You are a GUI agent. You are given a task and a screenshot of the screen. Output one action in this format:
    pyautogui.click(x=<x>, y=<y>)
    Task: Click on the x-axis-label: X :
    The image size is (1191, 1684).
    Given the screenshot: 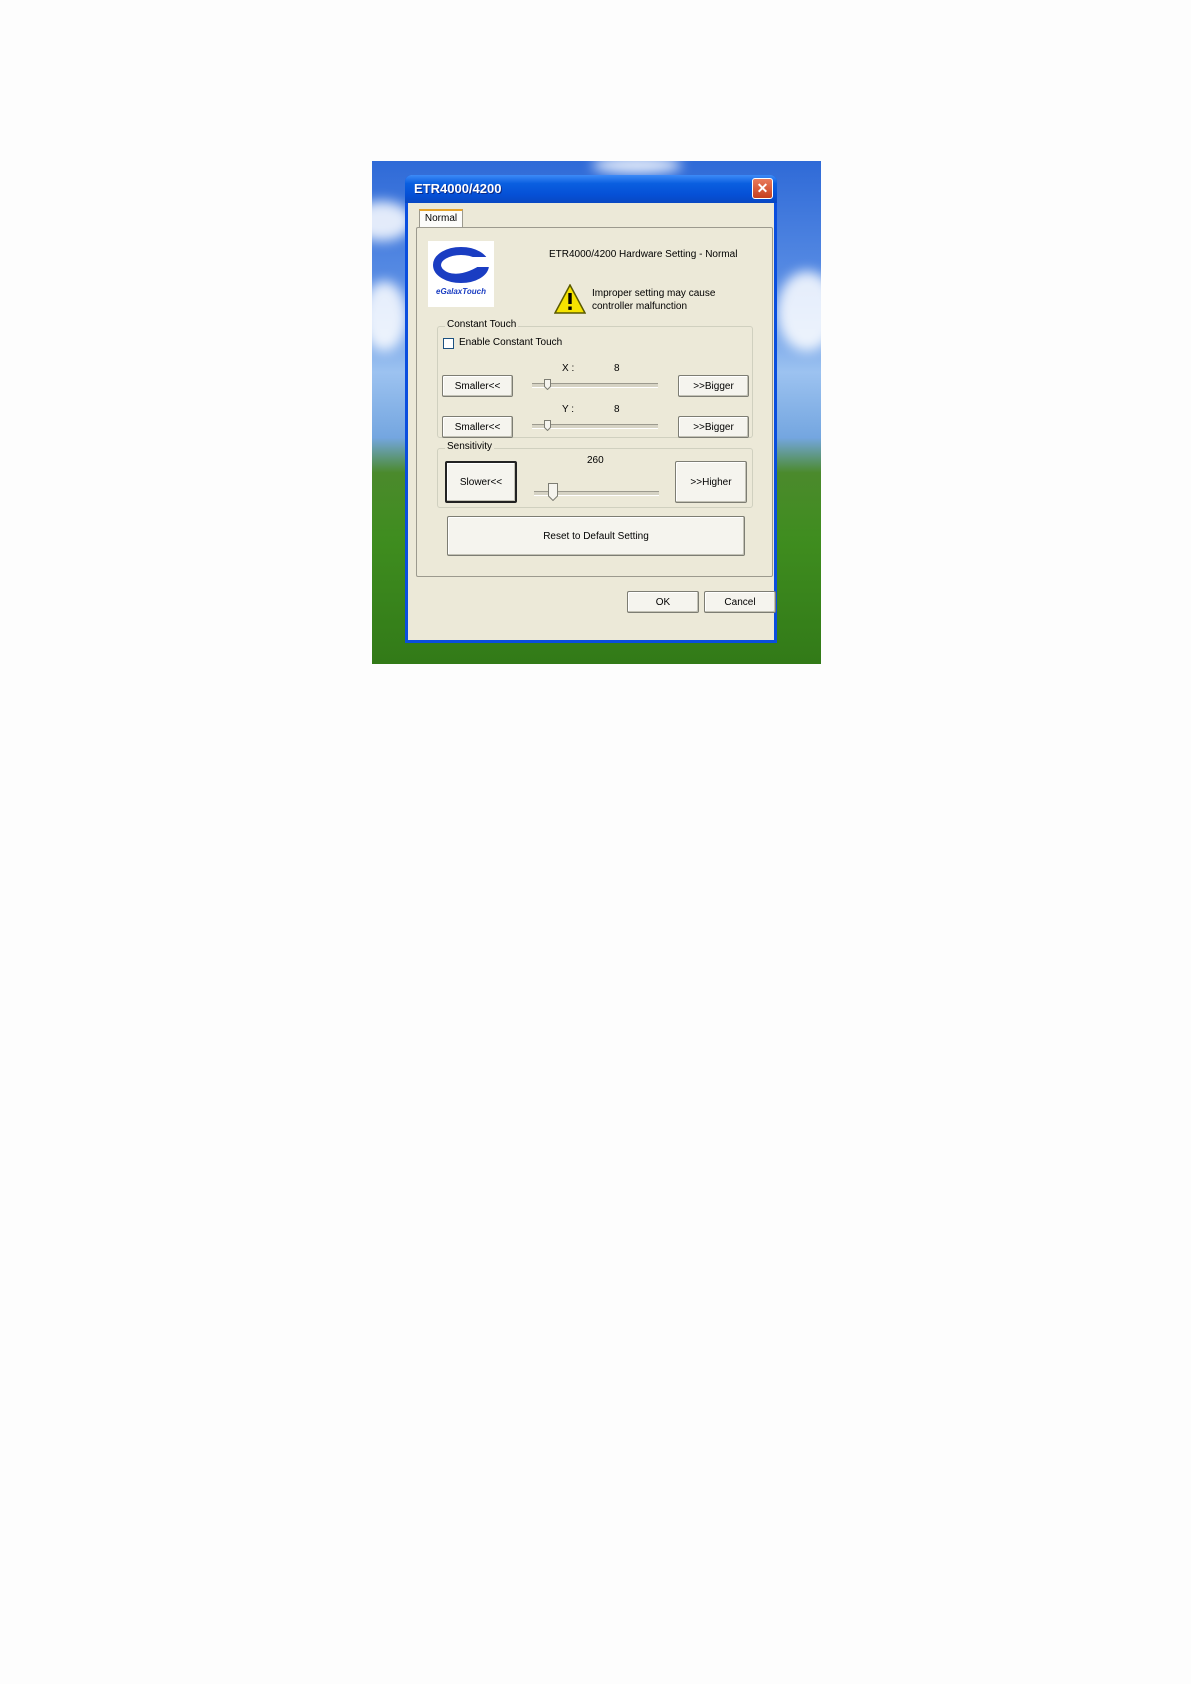 What is the action you would take?
    pyautogui.click(x=568, y=368)
    